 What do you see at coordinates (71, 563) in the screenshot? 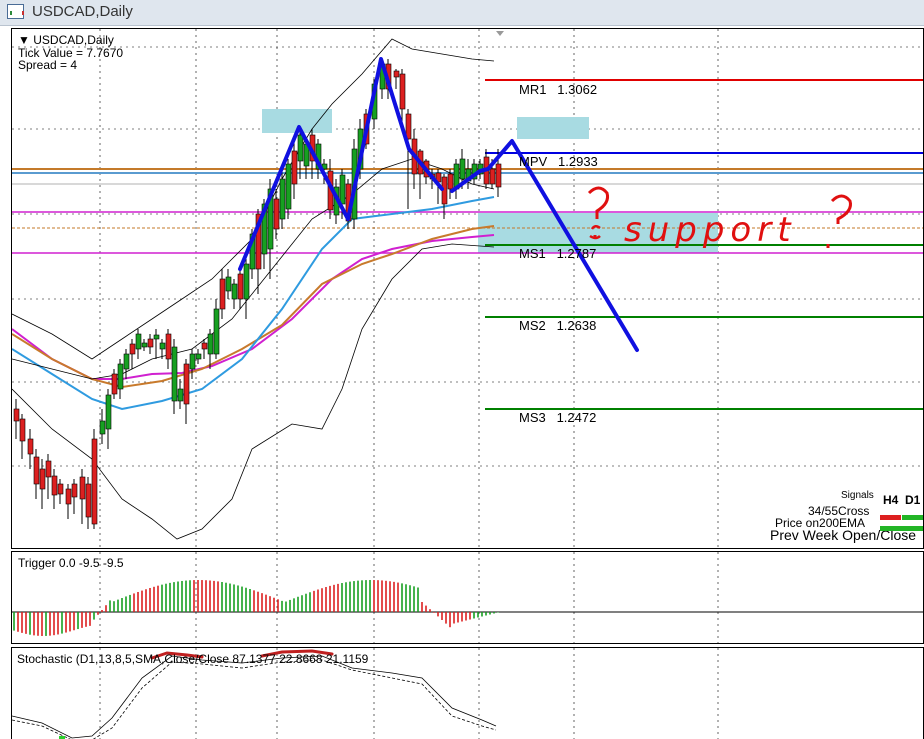
I see `trigger-label: Trigger 0.0 -9.5 -9.5` at bounding box center [71, 563].